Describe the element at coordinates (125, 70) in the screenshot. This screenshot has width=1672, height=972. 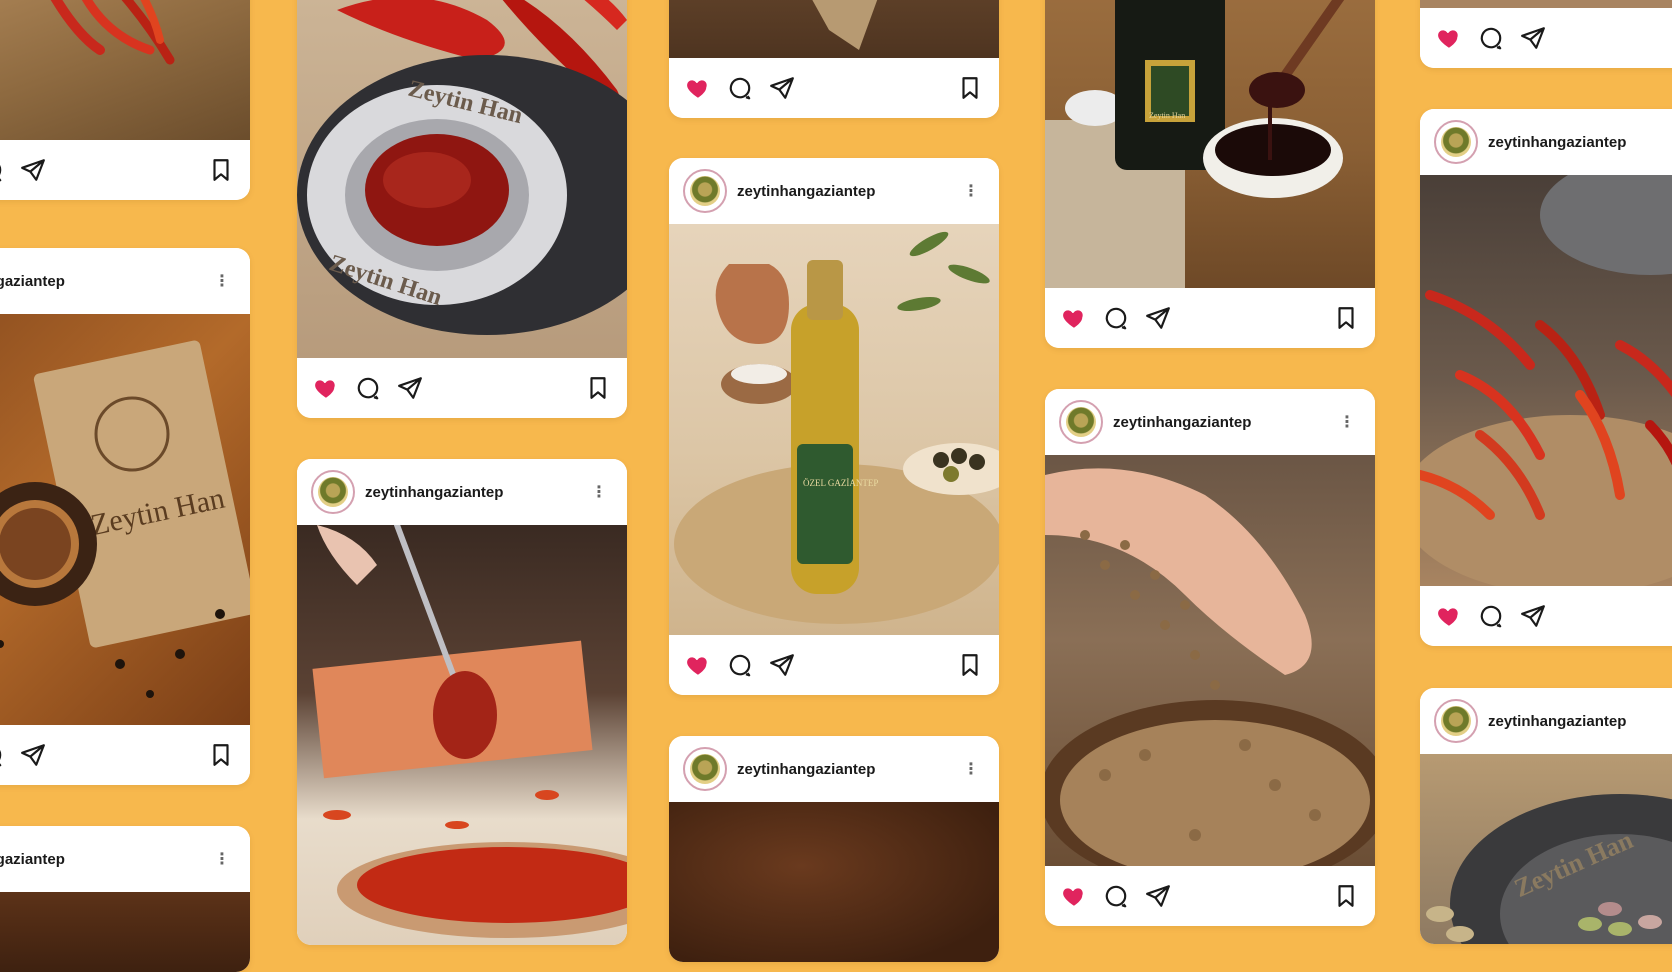
I see `post-photo-chili-burlap` at that location.